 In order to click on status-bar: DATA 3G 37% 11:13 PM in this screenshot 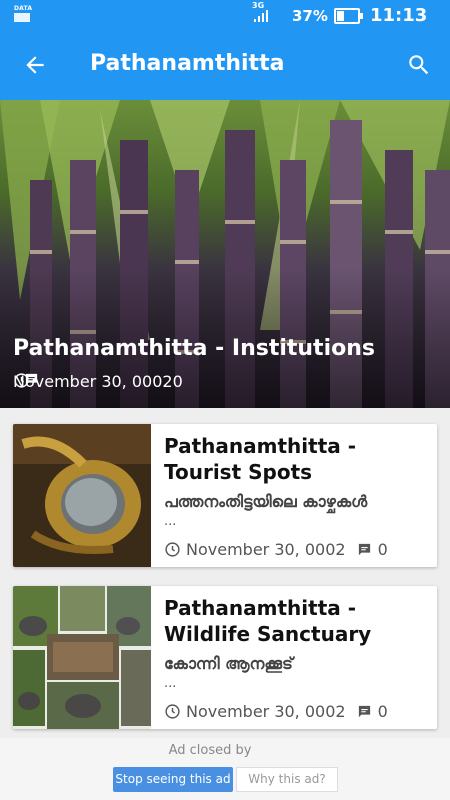, I will do `click(225, 22)`.